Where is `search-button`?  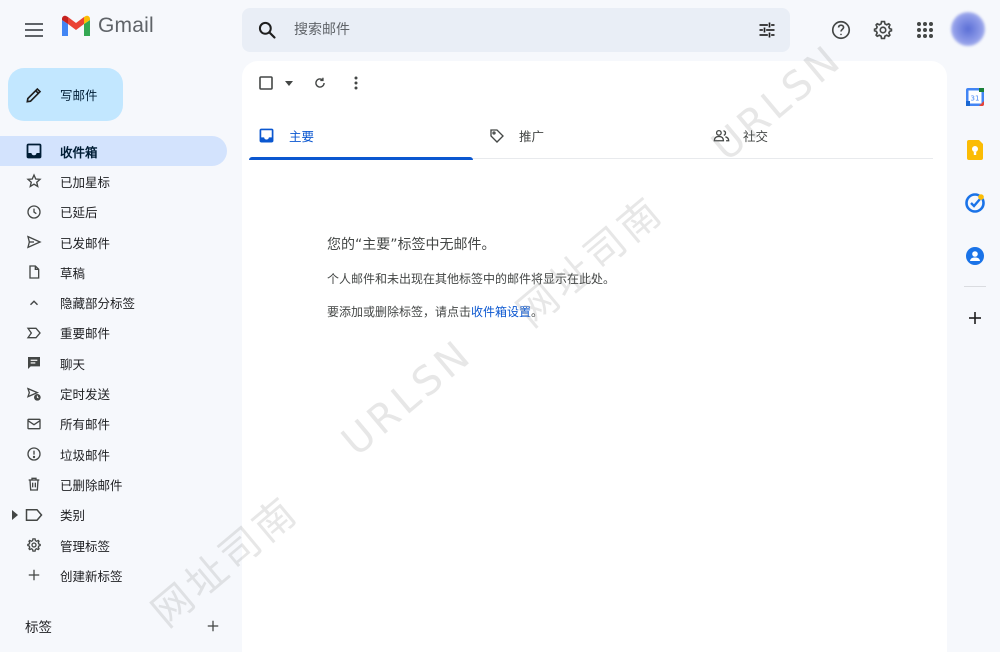
search-button is located at coordinates (267, 30).